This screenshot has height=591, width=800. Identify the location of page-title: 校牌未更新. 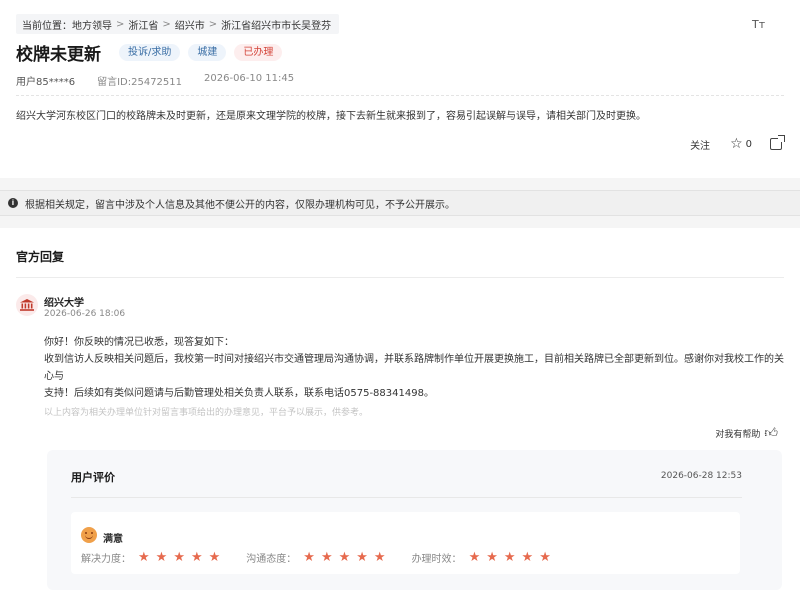
(58, 54).